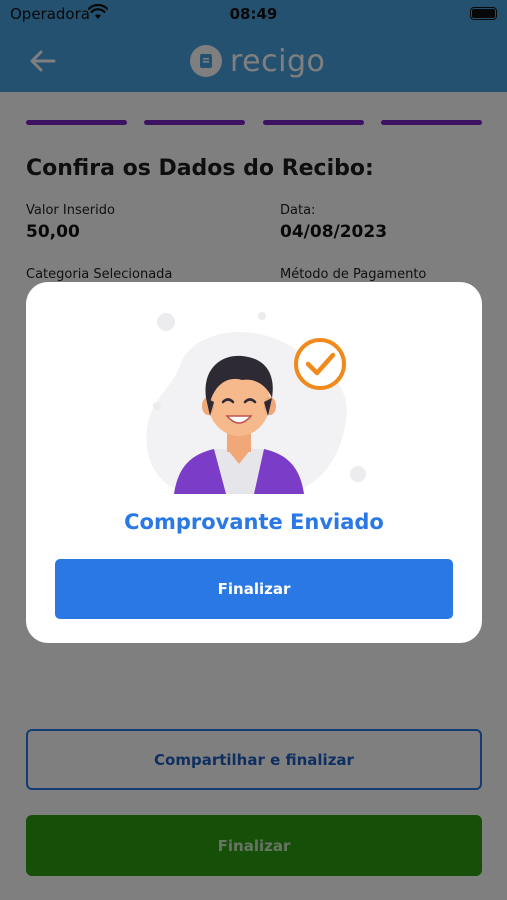 The height and width of the screenshot is (900, 507). I want to click on modal-title: Comprovante Enviado, so click(254, 522).